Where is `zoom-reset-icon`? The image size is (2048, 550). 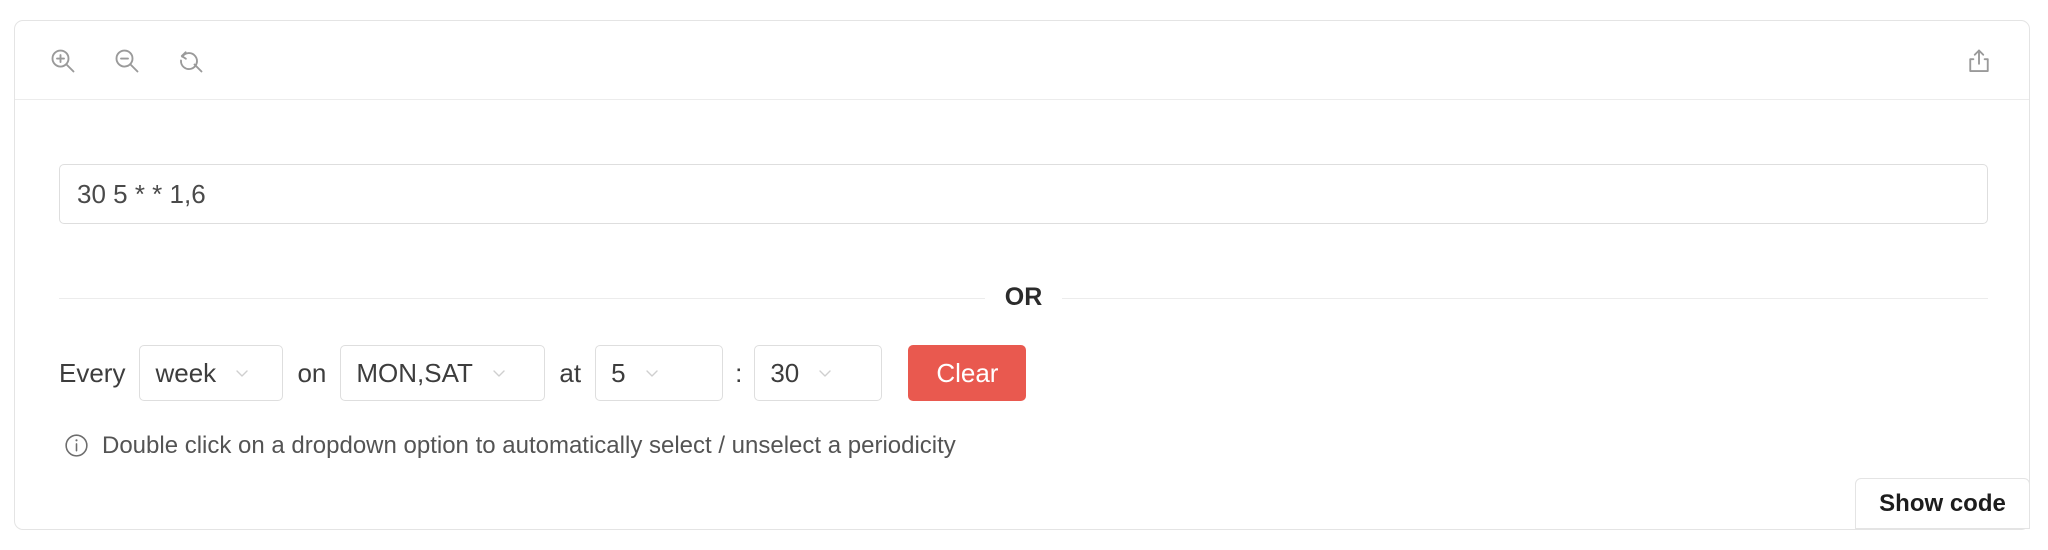 zoom-reset-icon is located at coordinates (191, 61).